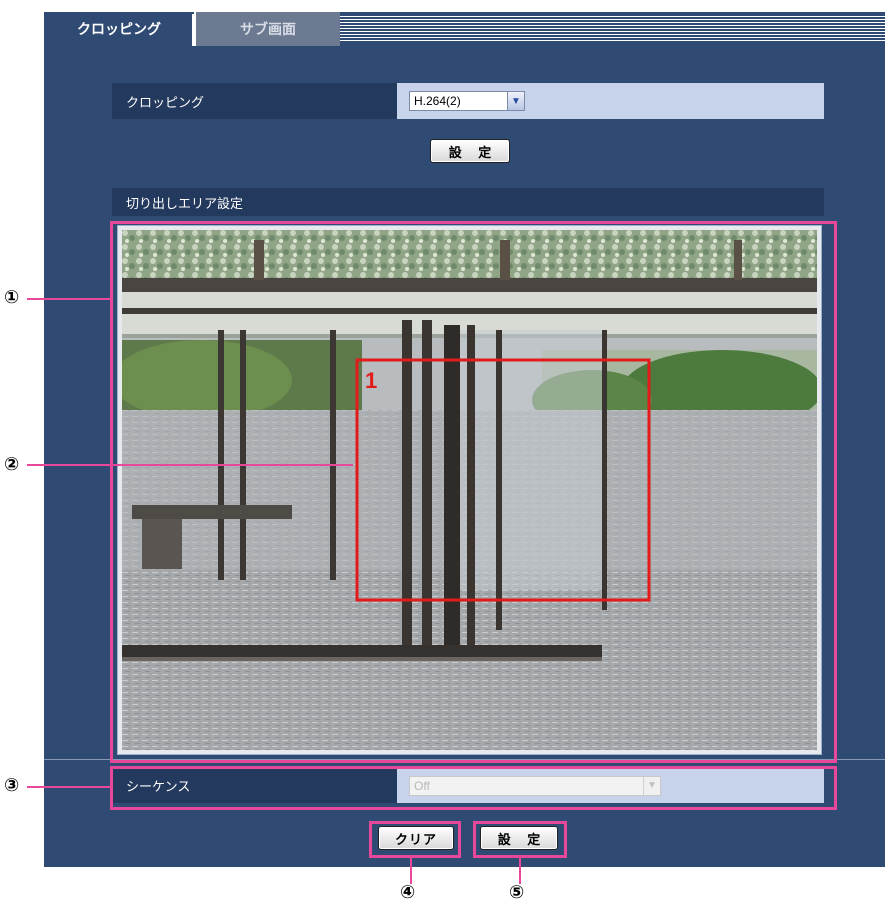  What do you see at coordinates (437, 101) in the screenshot?
I see `cropping-select-value: H.264(2)` at bounding box center [437, 101].